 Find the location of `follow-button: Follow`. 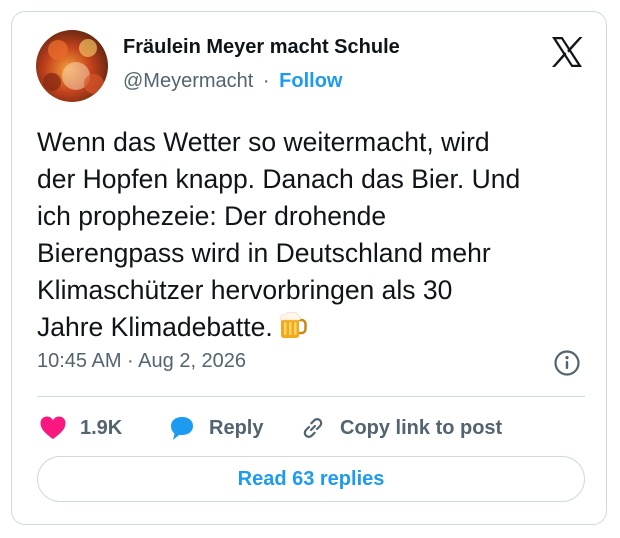

follow-button: Follow is located at coordinates (310, 81).